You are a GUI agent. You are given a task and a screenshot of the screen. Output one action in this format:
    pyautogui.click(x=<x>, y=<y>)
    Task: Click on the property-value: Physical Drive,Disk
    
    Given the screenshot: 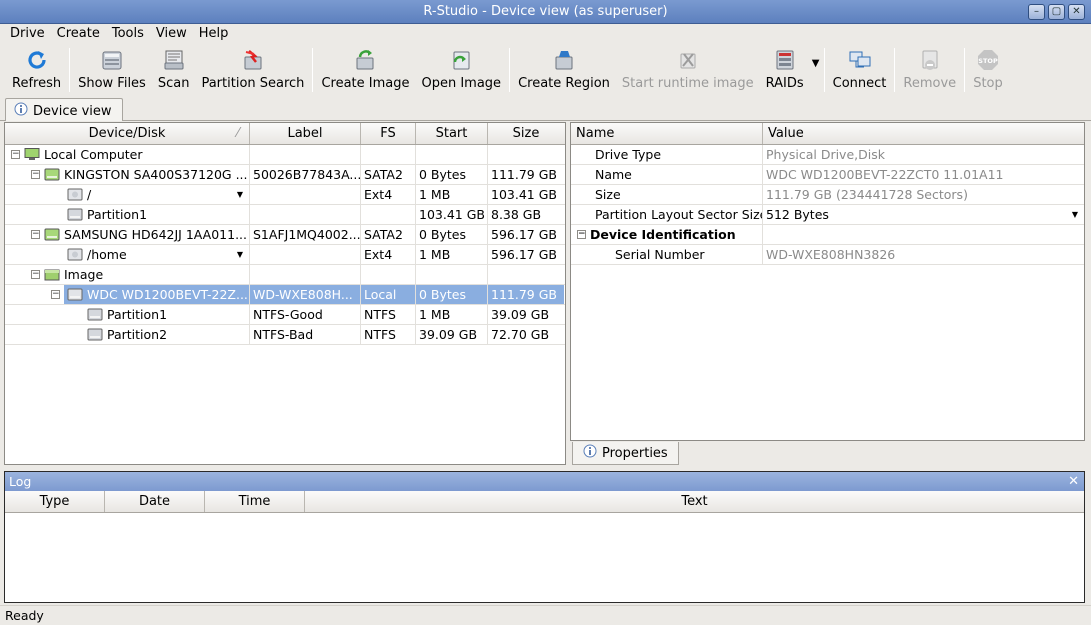 What is the action you would take?
    pyautogui.click(x=825, y=154)
    